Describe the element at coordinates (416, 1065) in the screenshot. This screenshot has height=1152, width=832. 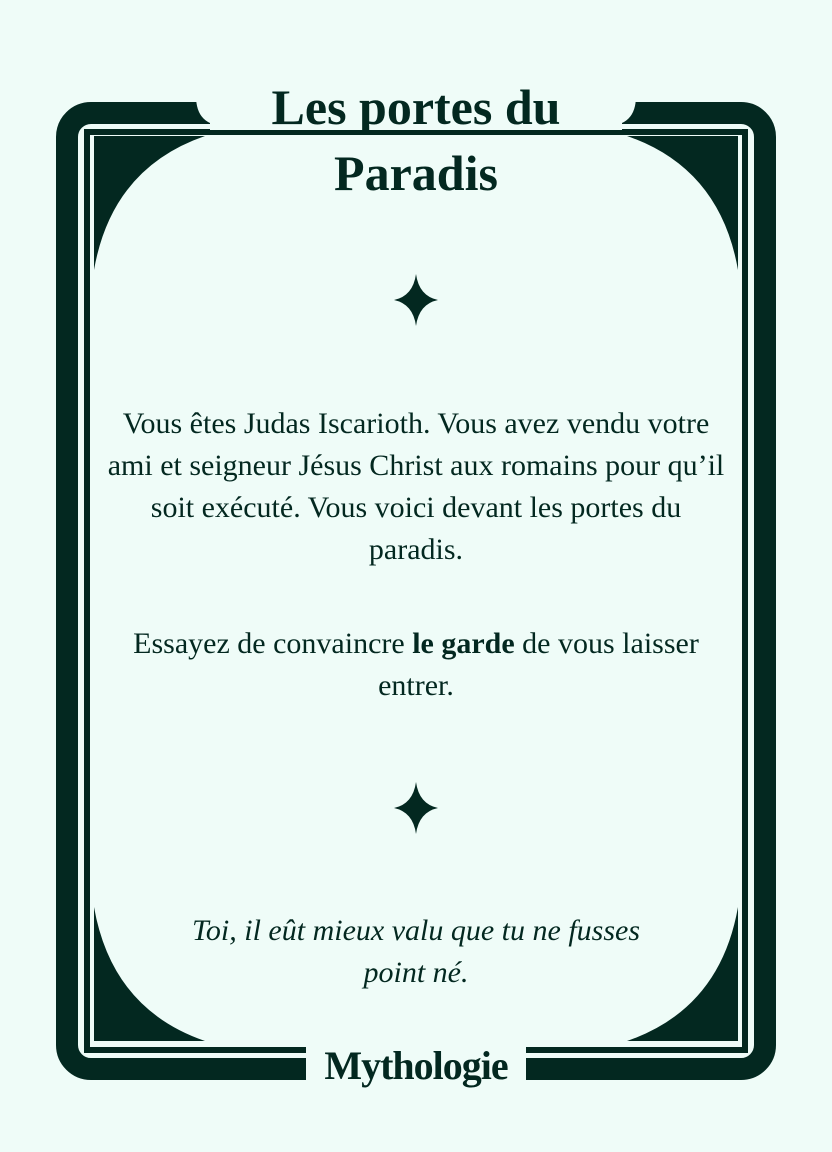
I see `card-category: Mythologie` at that location.